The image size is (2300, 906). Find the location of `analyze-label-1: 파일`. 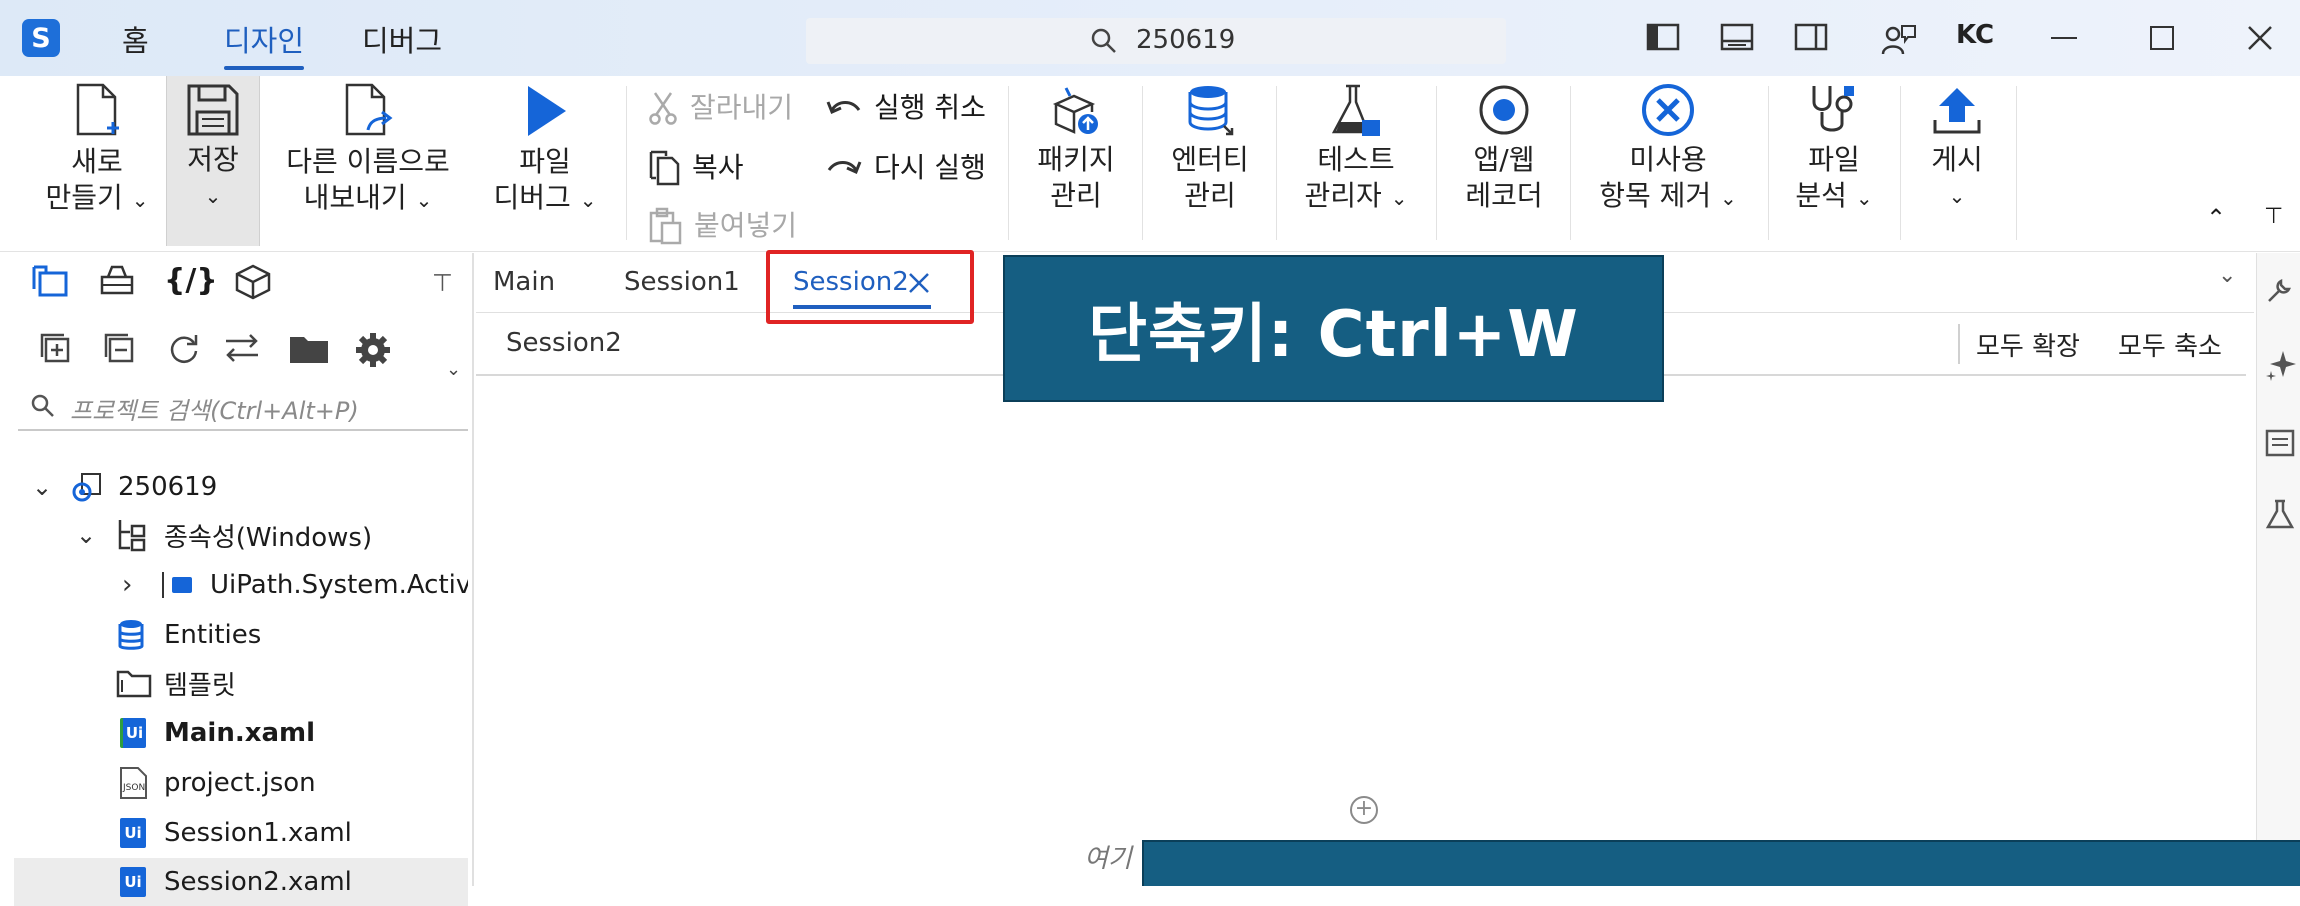

analyze-label-1: 파일 is located at coordinates (1834, 159).